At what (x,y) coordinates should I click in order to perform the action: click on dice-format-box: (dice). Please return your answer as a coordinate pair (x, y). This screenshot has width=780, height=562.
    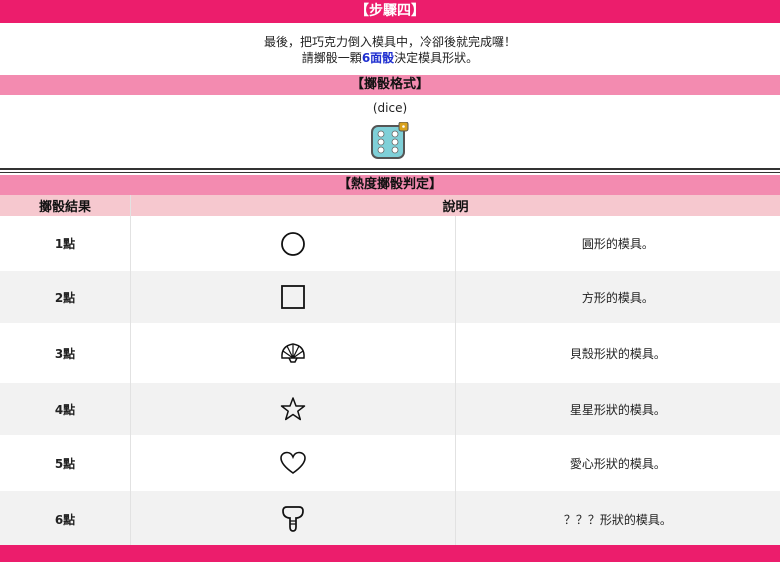
    Looking at the image, I should click on (390, 131).